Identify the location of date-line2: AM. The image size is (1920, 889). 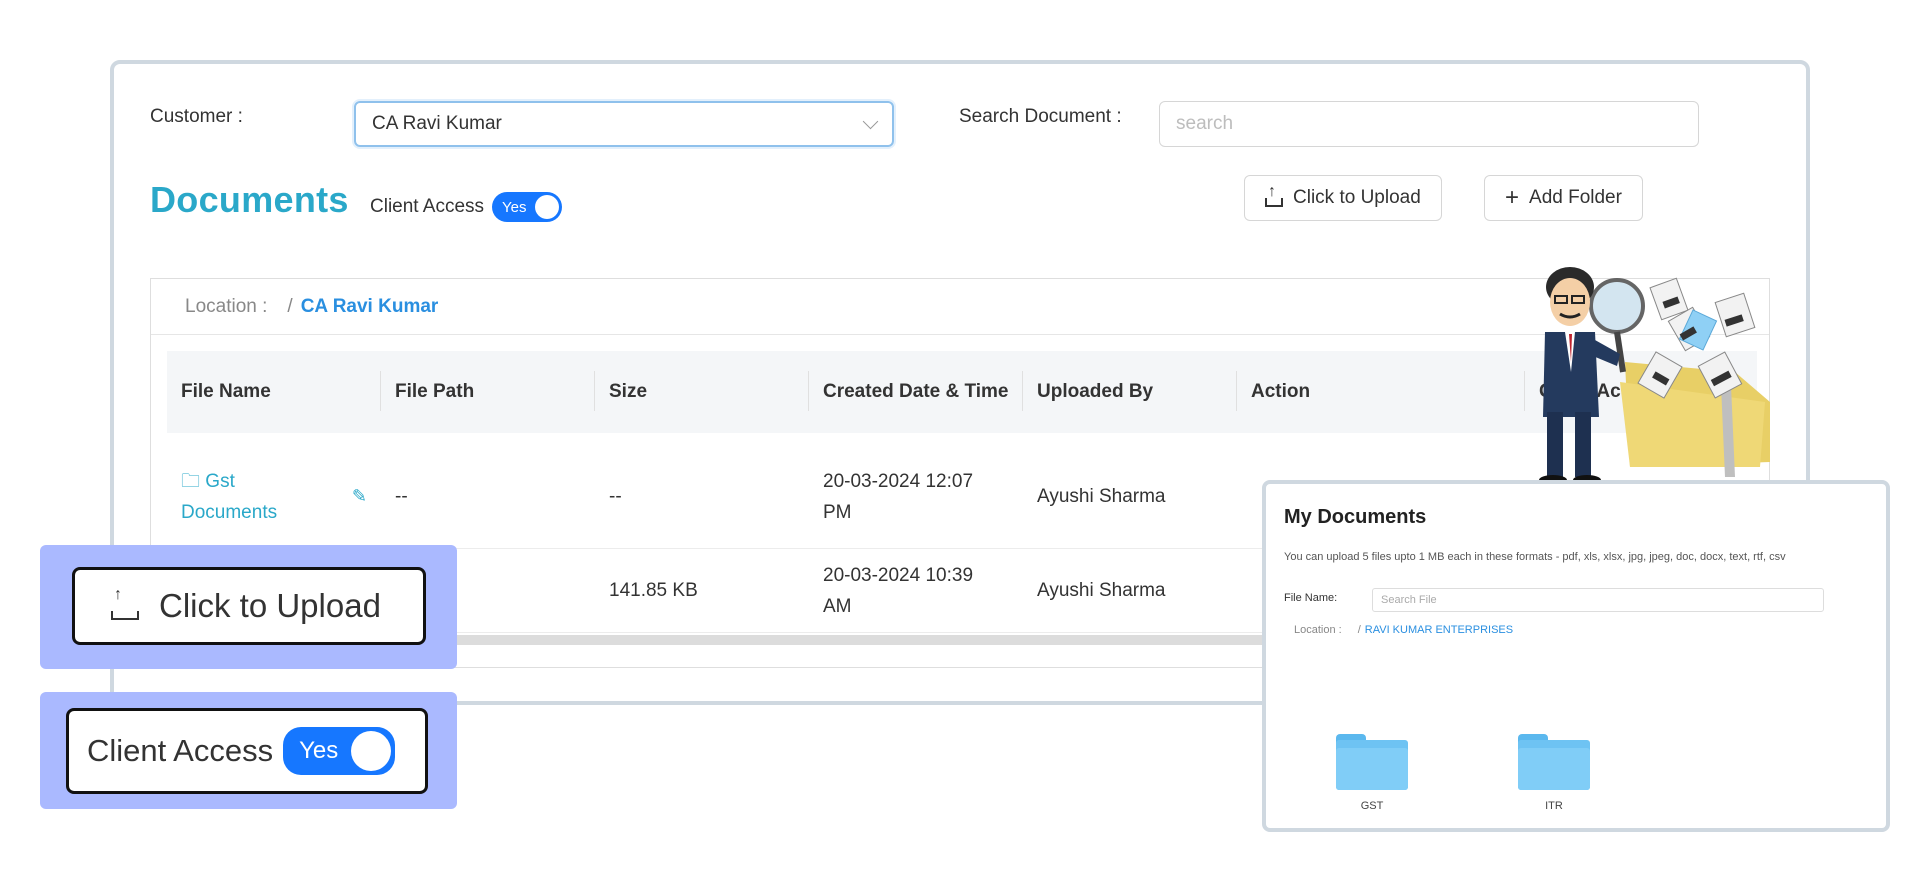
(837, 606).